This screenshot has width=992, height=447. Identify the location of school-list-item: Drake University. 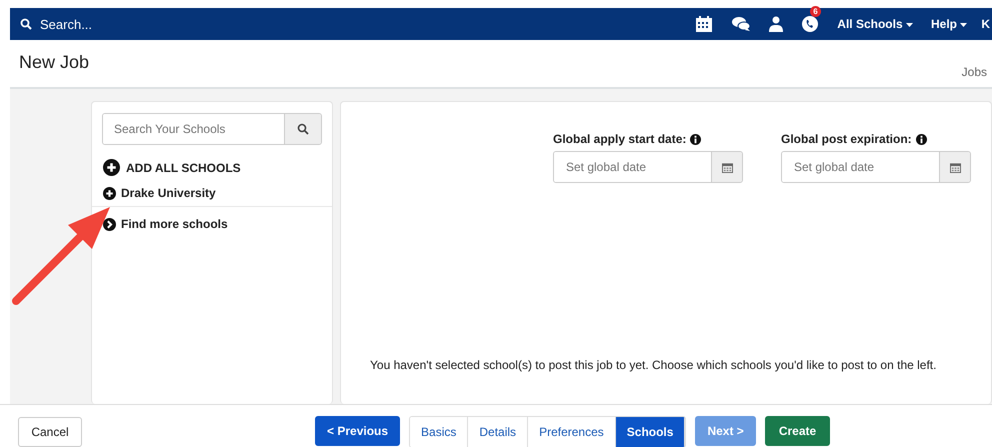
(168, 193).